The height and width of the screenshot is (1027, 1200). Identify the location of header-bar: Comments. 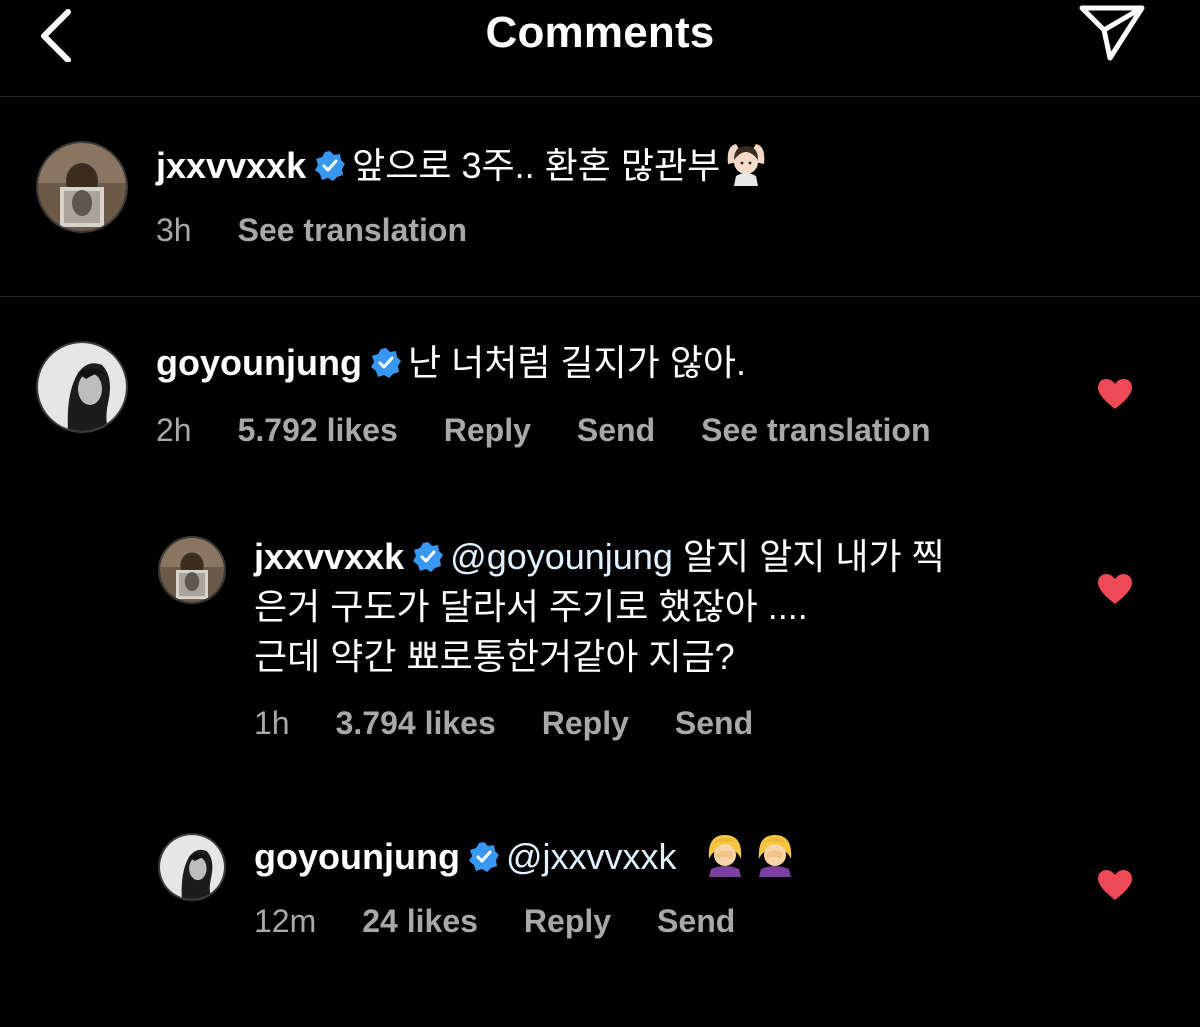
(600, 48).